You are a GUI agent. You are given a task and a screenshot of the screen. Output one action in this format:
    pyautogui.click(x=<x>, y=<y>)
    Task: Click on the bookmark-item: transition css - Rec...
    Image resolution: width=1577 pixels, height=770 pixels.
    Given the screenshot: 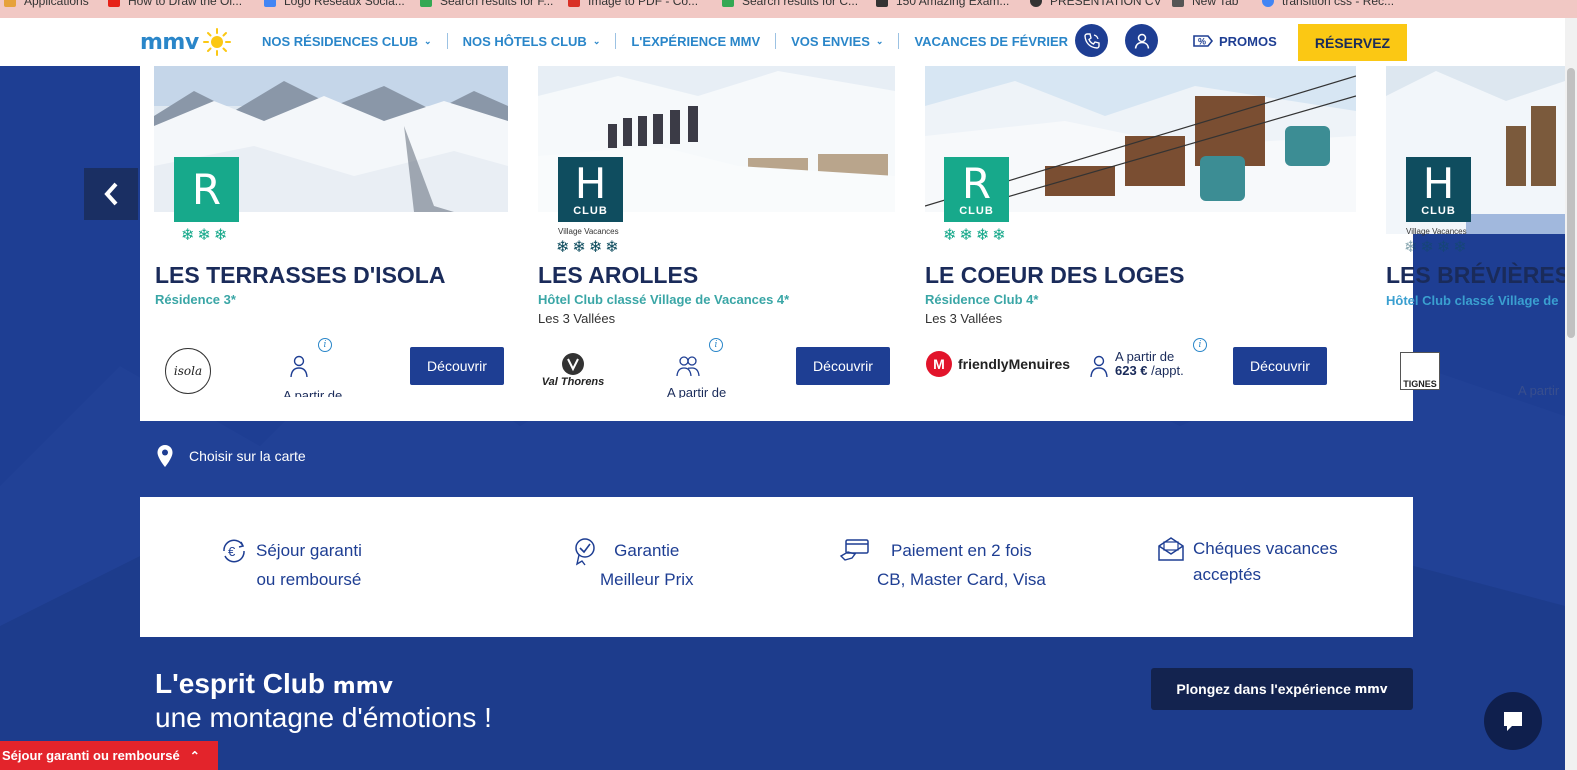 What is the action you would take?
    pyautogui.click(x=1328, y=4)
    